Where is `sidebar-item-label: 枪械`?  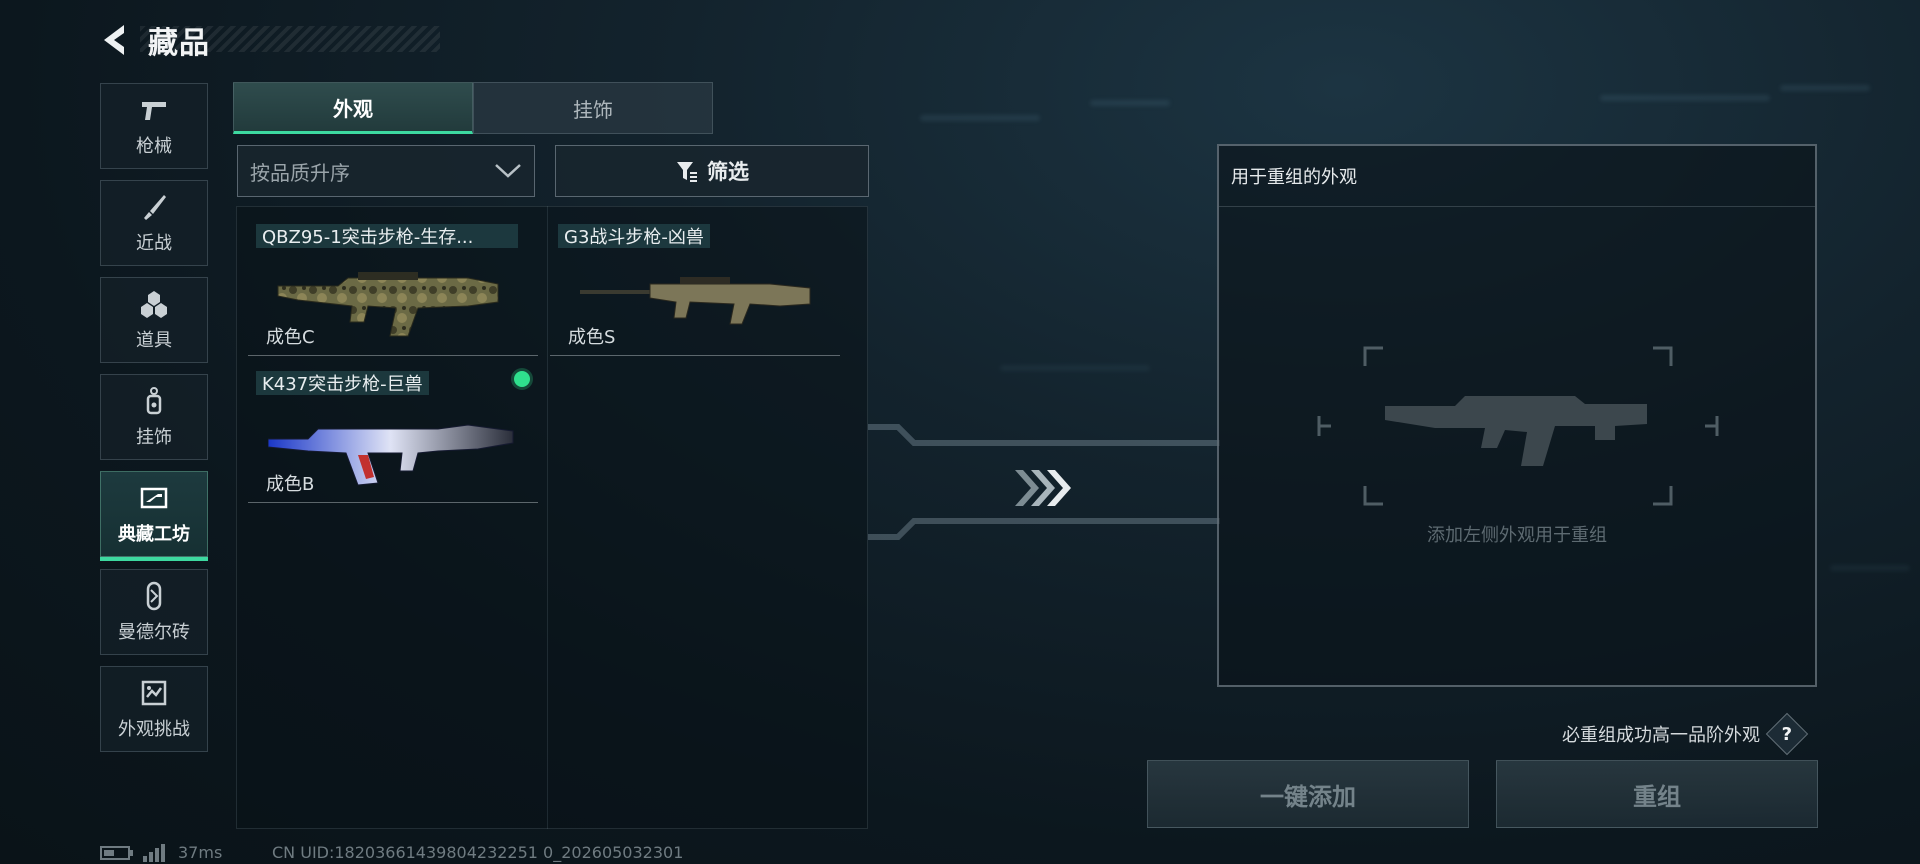
sidebar-item-label: 枪械 is located at coordinates (154, 146).